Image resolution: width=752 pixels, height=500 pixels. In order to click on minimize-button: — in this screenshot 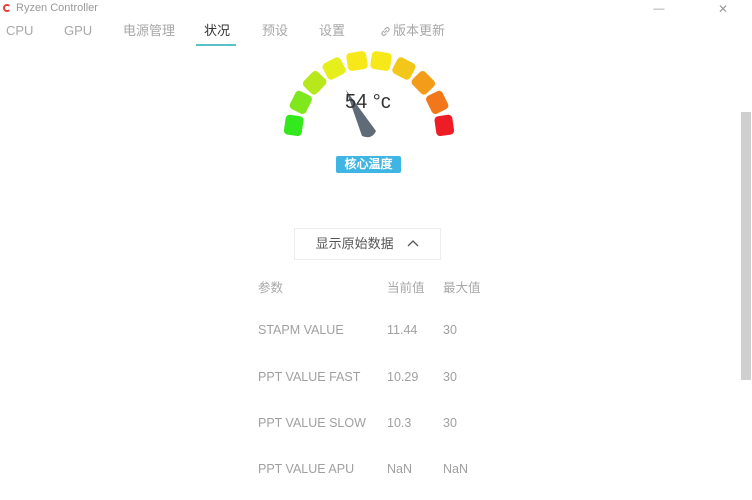, I will do `click(659, 9)`.